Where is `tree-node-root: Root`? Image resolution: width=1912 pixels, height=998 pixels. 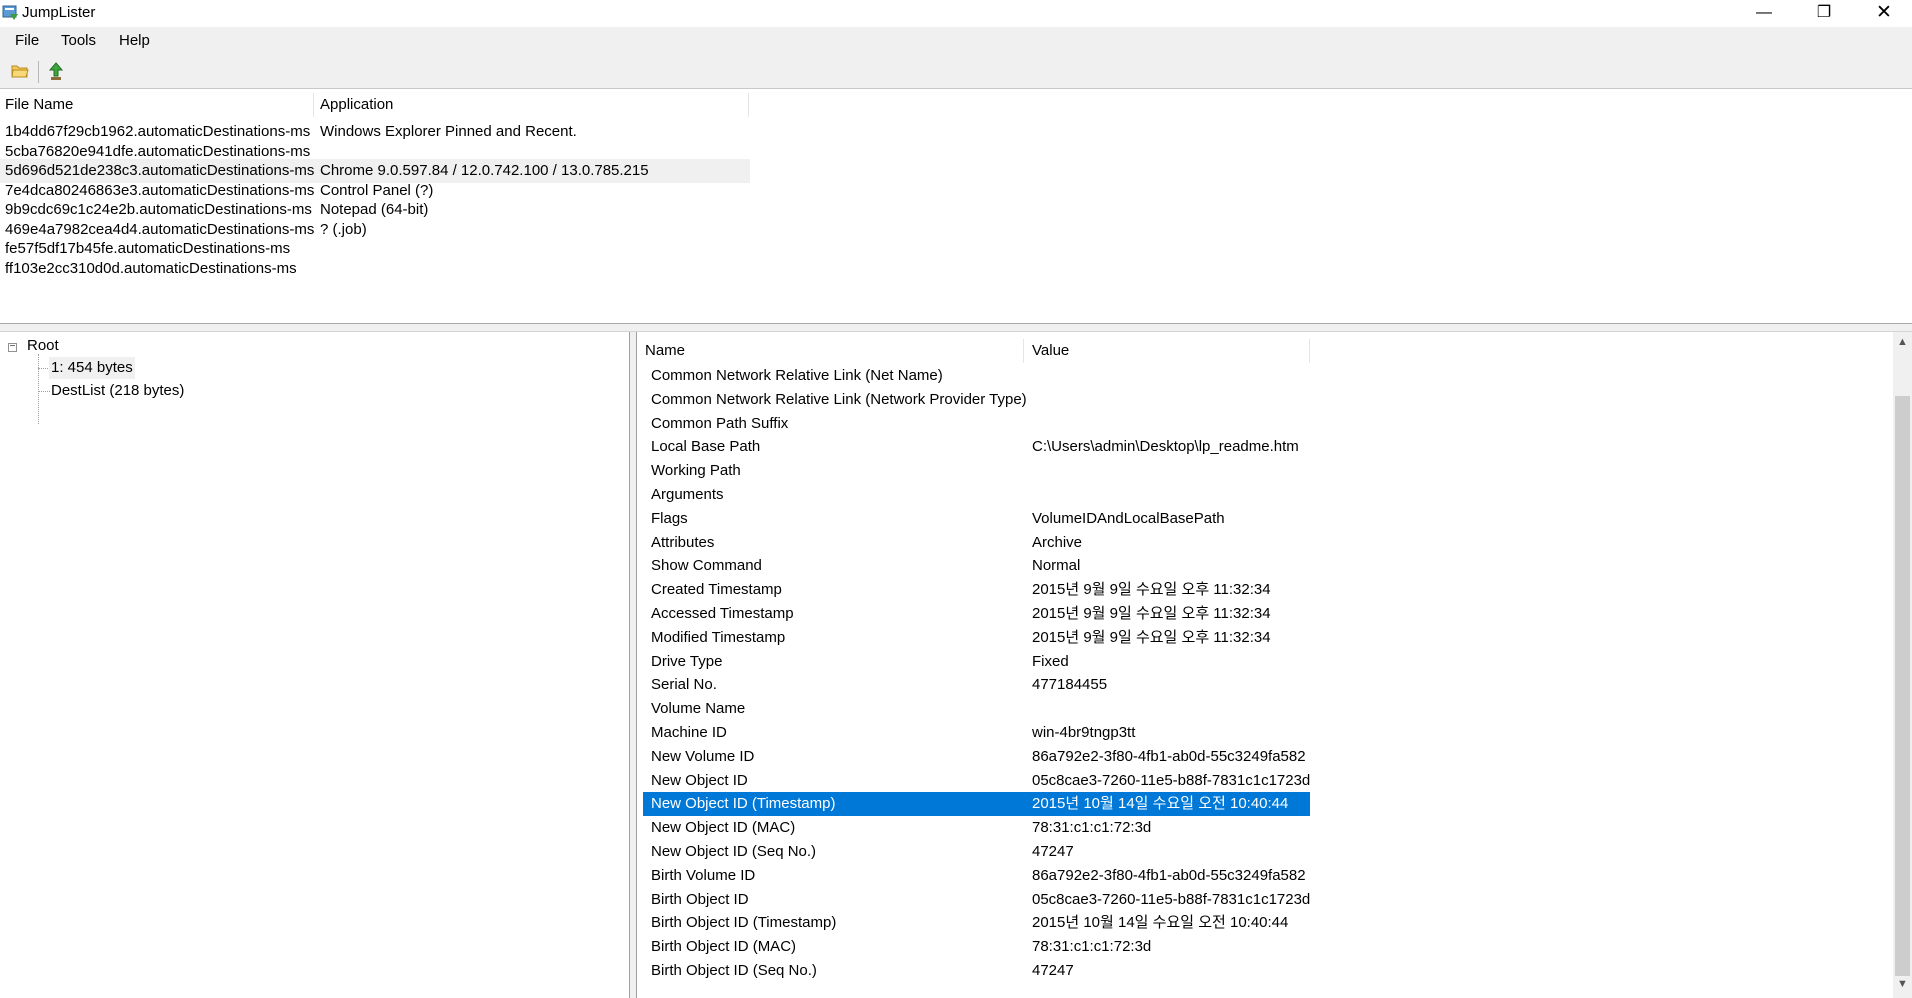 tree-node-root: Root is located at coordinates (43, 346).